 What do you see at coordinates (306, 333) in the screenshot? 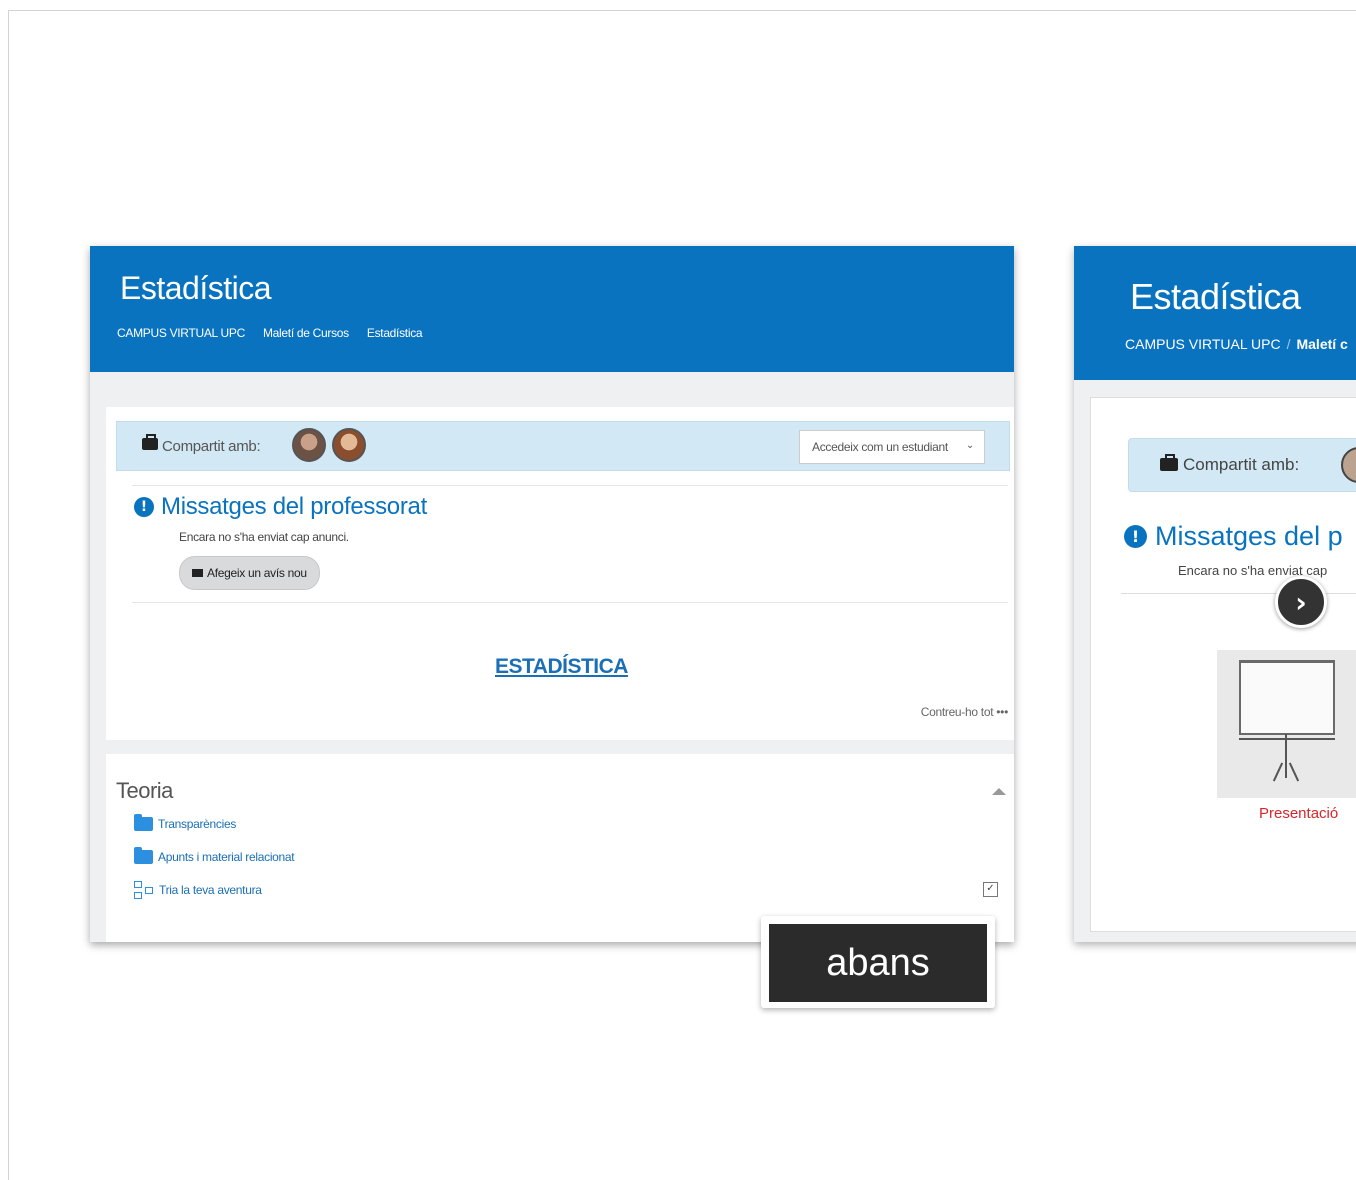
I see `breadcrumb-item: Maletí de Cursos` at bounding box center [306, 333].